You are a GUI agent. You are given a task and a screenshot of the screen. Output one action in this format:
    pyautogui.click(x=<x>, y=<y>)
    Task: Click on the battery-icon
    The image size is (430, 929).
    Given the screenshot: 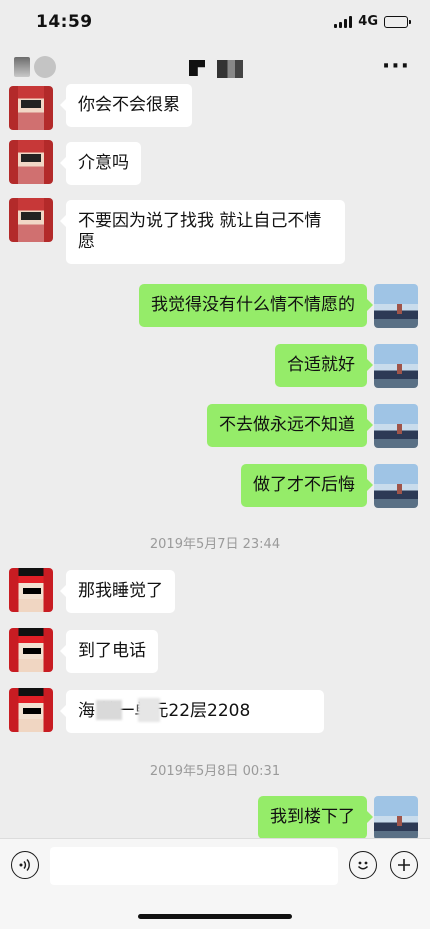 What is the action you would take?
    pyautogui.click(x=397, y=21)
    